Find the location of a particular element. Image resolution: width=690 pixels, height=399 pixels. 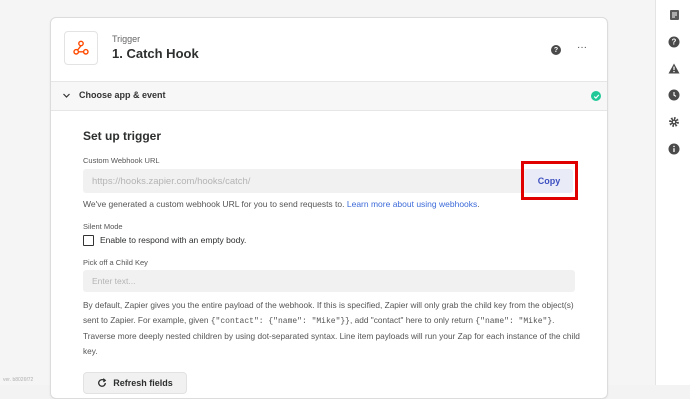

webhook-url-label: Custom Webhook URL is located at coordinates (121, 160).